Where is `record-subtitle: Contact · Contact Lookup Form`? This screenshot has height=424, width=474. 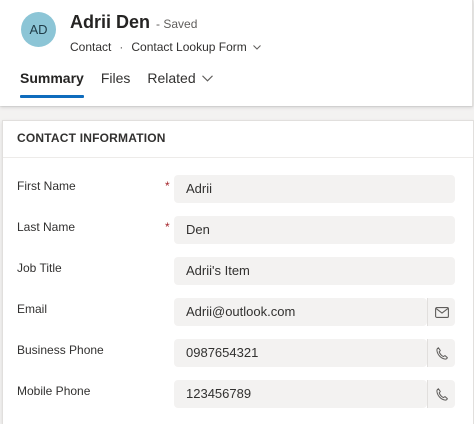
record-subtitle: Contact · Contact Lookup Form is located at coordinates (165, 47).